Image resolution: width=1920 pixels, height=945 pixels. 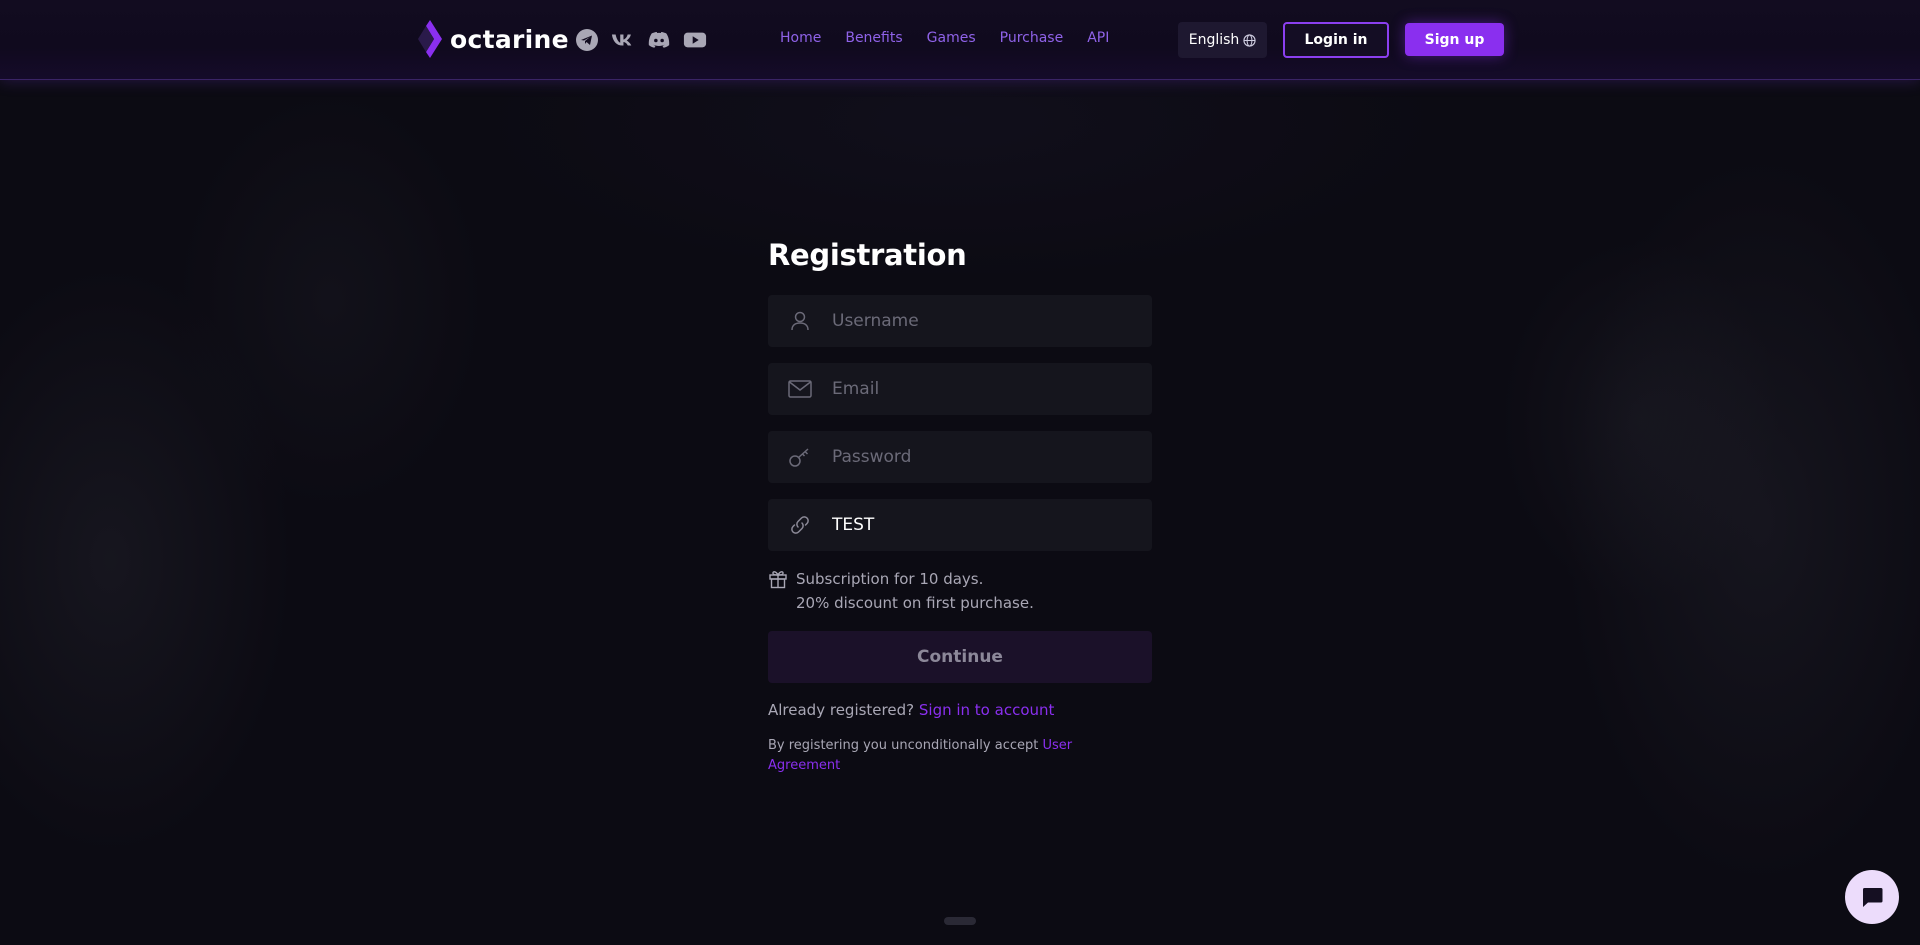 I want to click on password-field, so click(x=960, y=457).